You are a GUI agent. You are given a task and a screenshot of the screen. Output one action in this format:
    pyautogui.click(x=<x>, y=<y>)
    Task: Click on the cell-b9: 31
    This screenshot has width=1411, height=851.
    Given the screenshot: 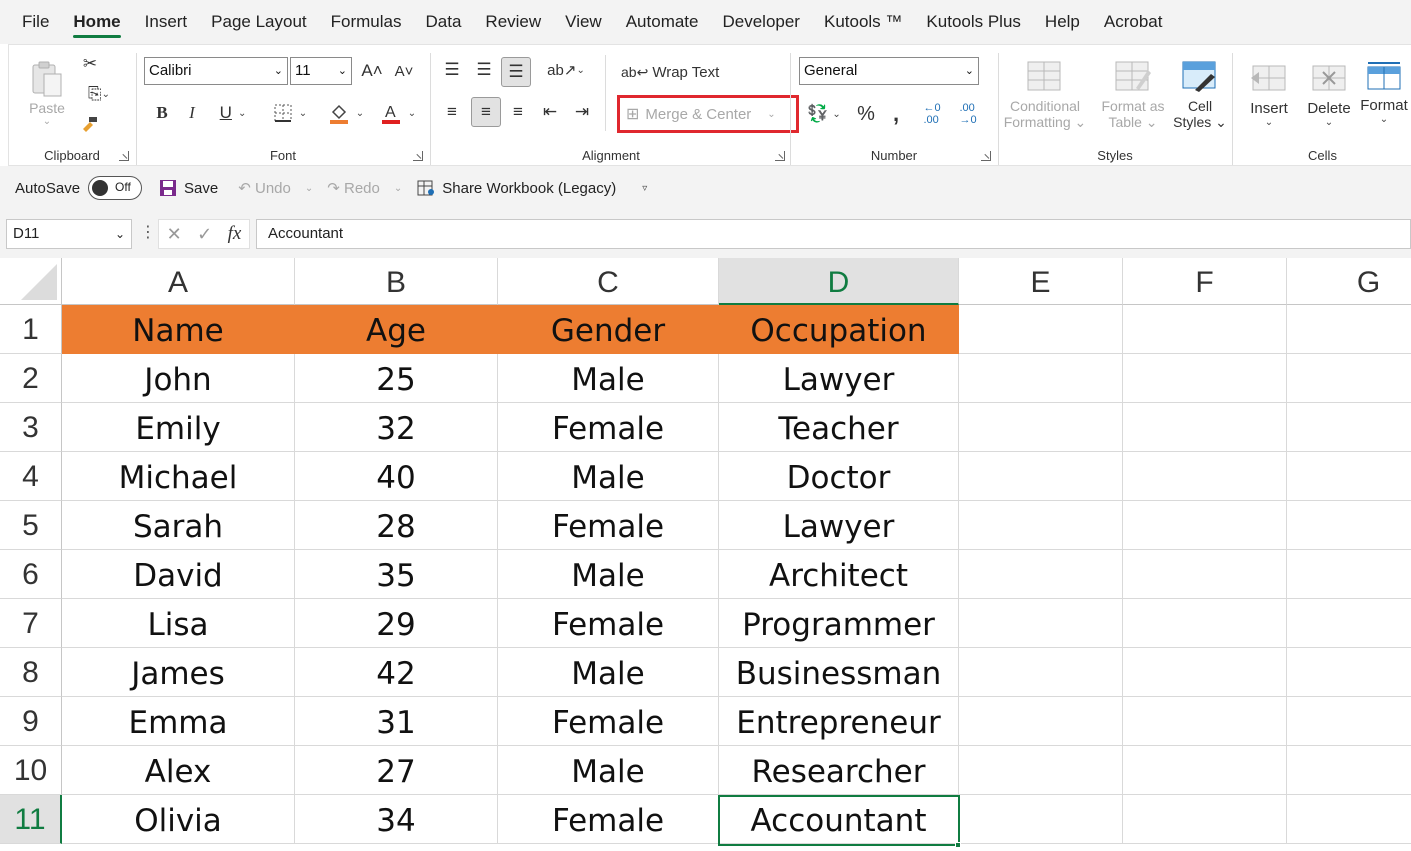 What is the action you would take?
    pyautogui.click(x=396, y=721)
    